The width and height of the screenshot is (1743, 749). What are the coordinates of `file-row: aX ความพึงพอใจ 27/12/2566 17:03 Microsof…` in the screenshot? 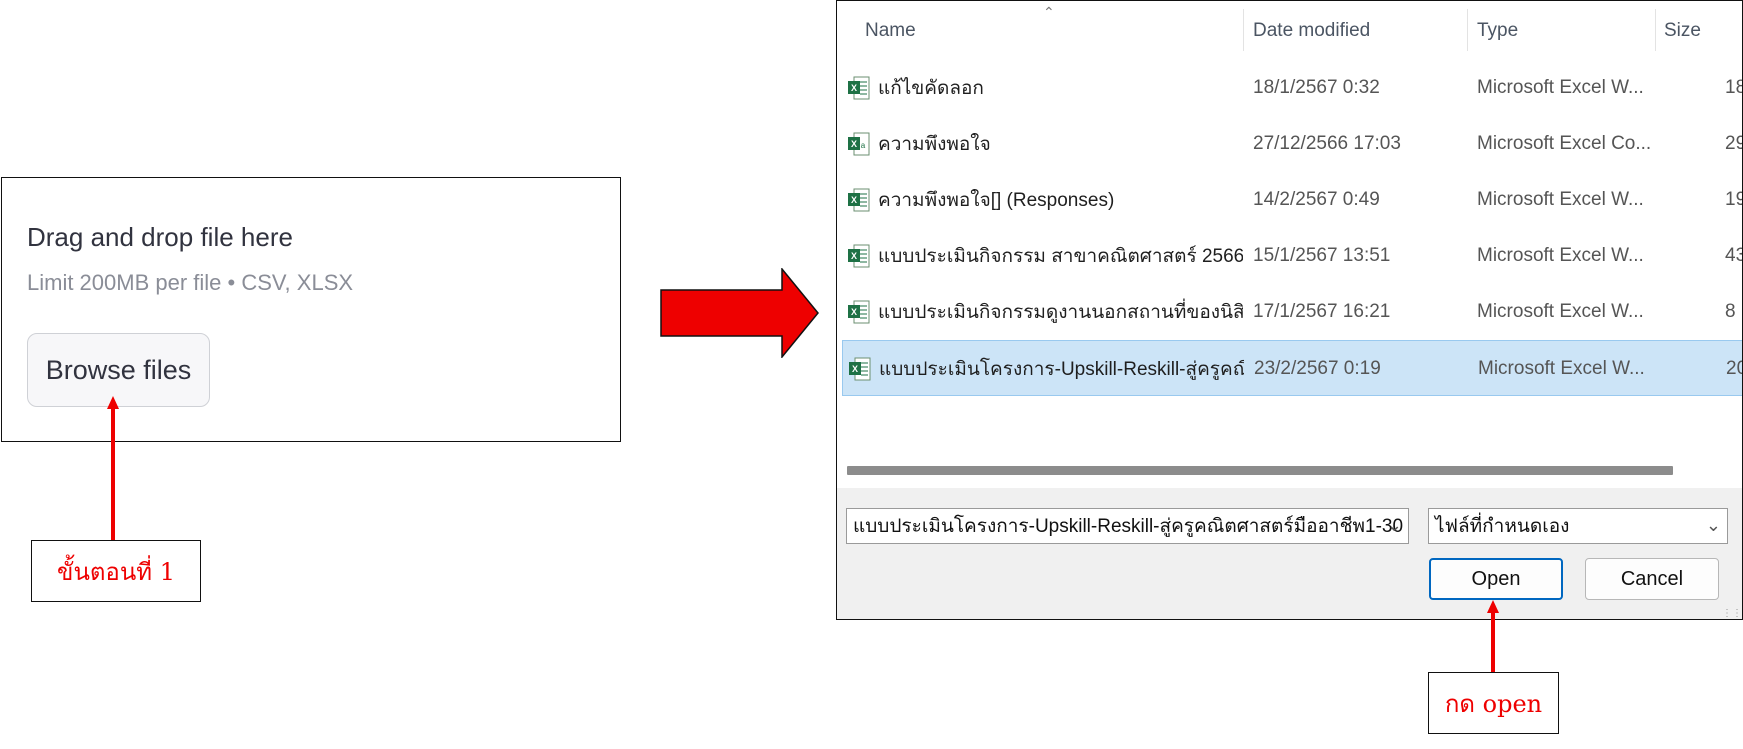 It's located at (1292, 144).